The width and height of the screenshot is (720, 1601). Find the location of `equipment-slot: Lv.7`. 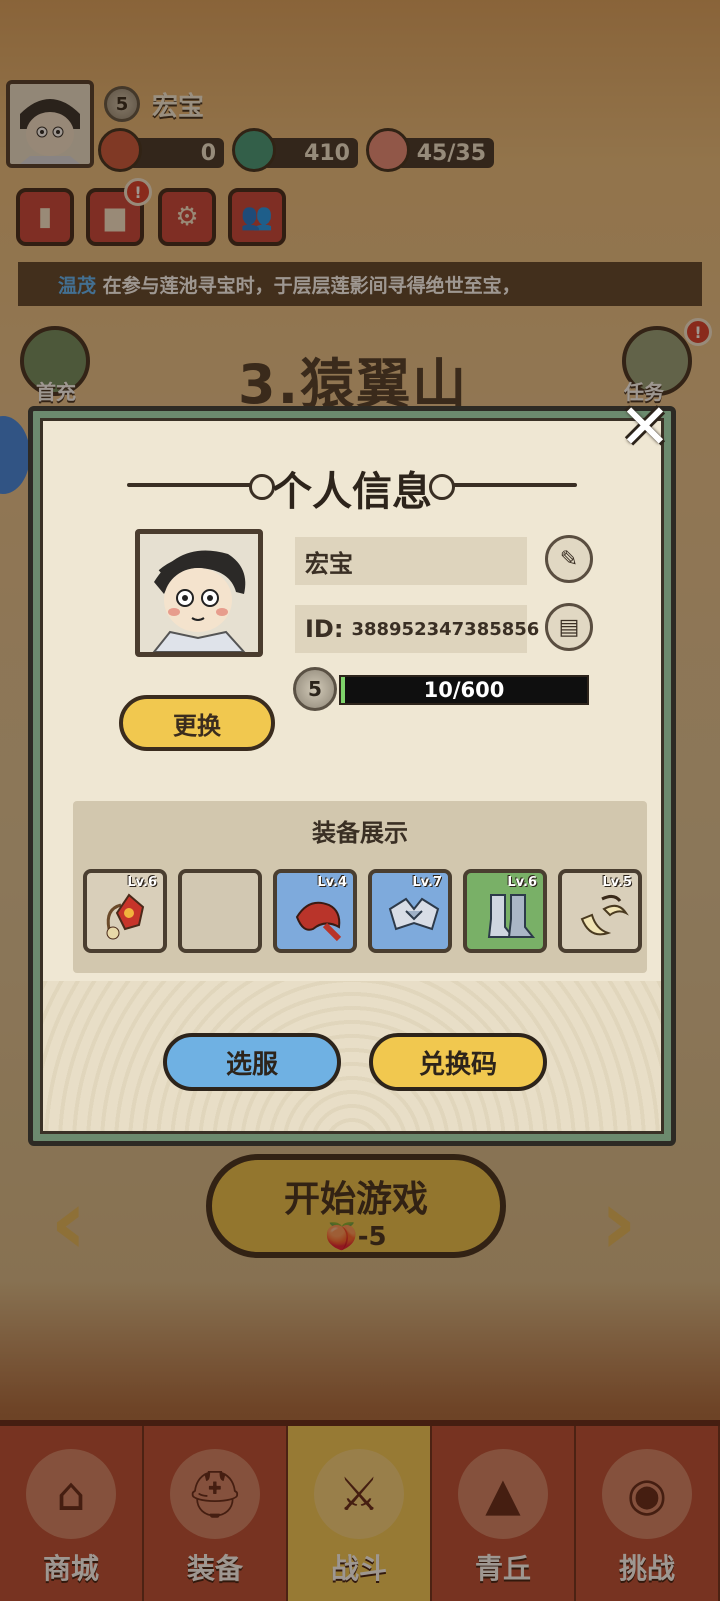

equipment-slot: Lv.7 is located at coordinates (410, 911).